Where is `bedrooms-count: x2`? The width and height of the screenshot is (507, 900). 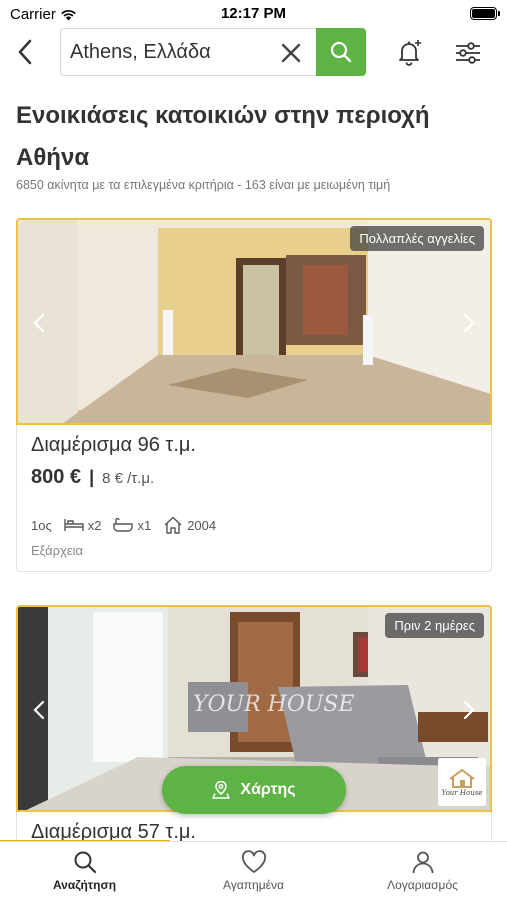 bedrooms-count: x2 is located at coordinates (94, 525).